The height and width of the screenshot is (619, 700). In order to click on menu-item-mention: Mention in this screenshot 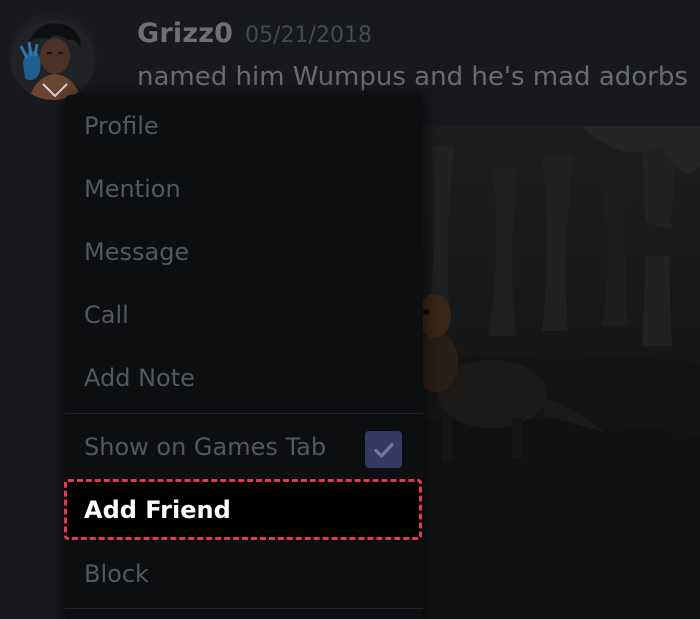, I will do `click(244, 189)`.